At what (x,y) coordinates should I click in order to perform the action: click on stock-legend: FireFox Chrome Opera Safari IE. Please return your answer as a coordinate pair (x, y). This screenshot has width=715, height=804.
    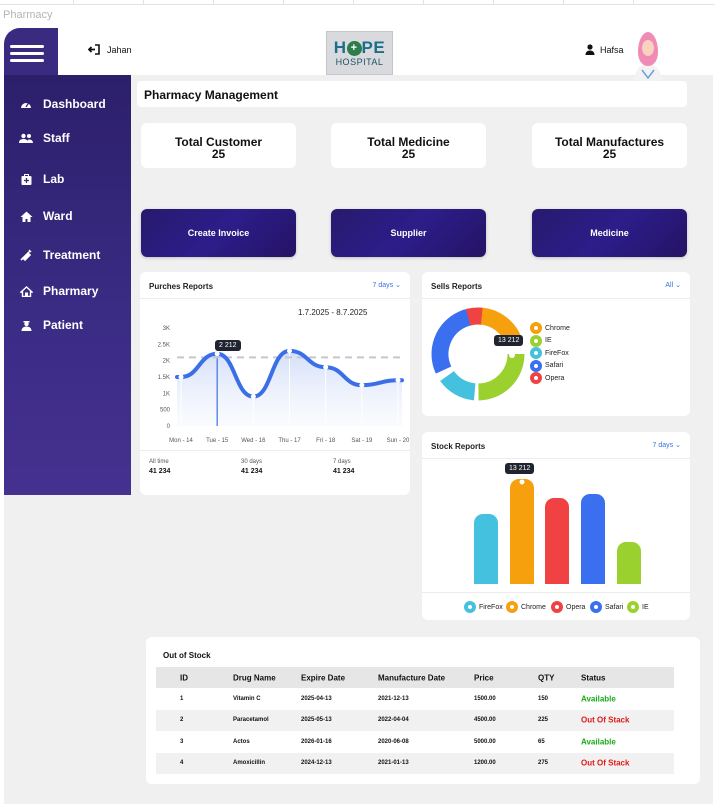
    Looking at the image, I should click on (556, 606).